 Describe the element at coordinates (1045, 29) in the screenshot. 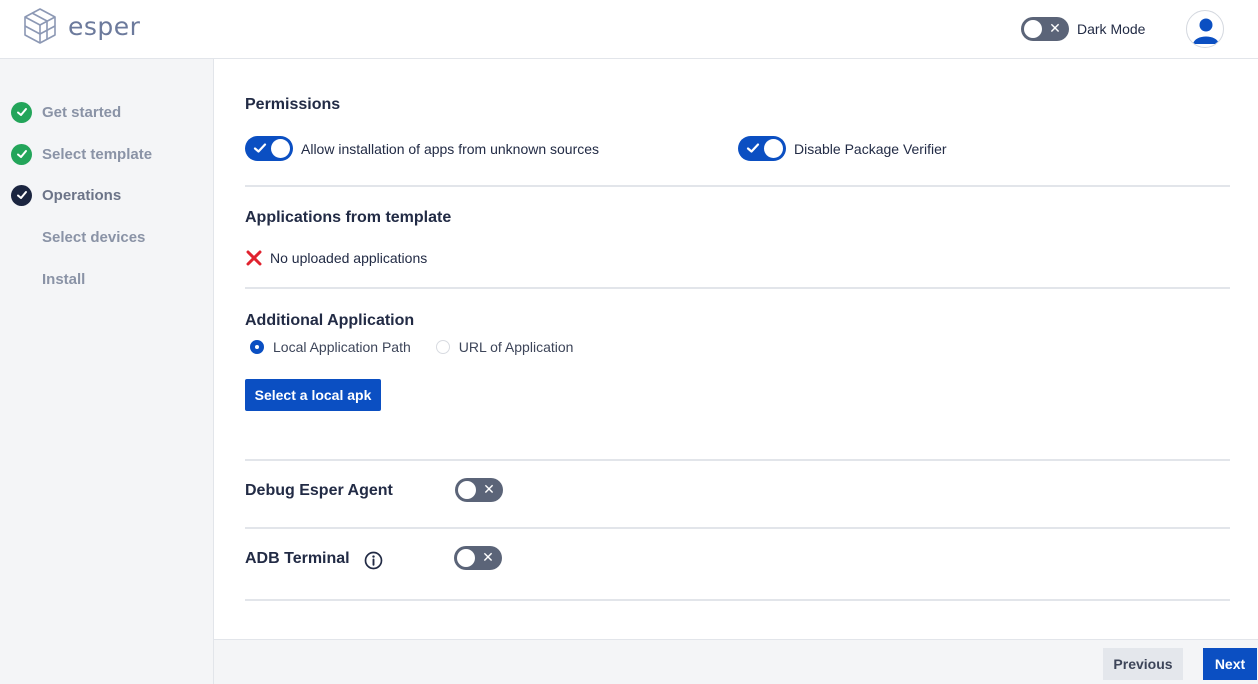

I see `dark-mode-toggle: ✕` at that location.